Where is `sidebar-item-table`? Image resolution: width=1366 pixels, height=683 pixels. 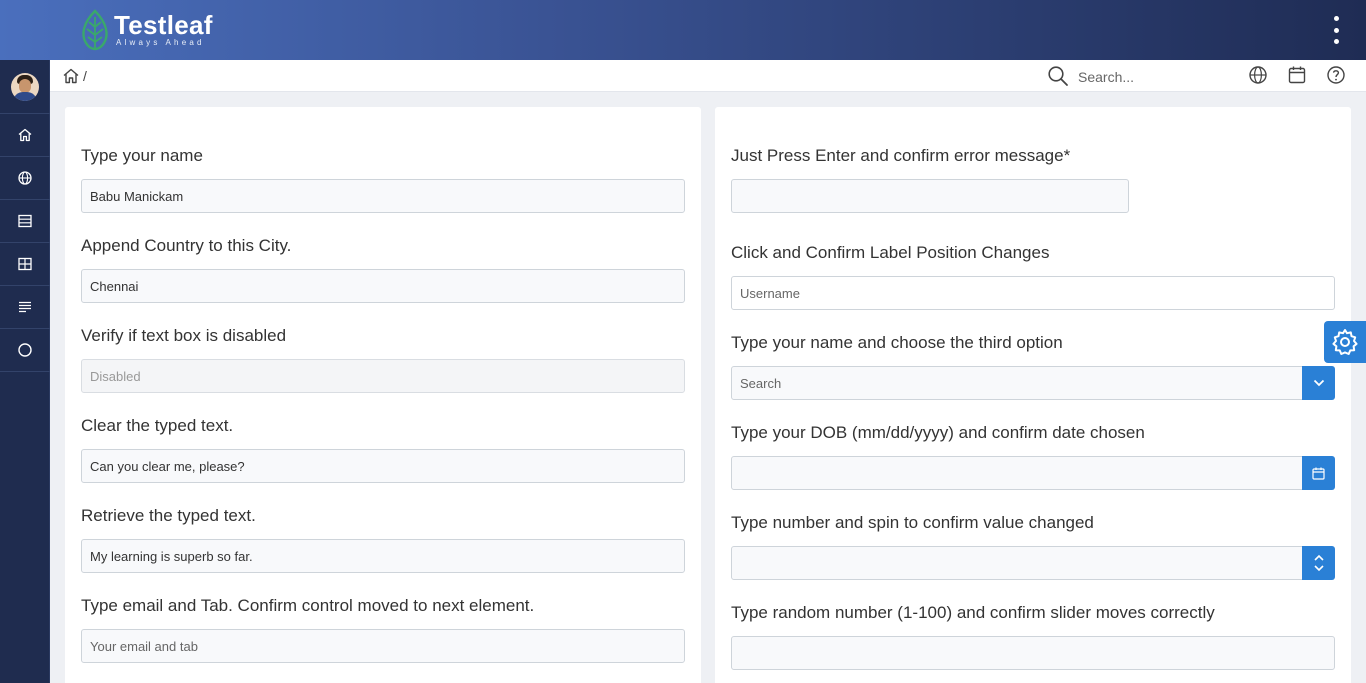 sidebar-item-table is located at coordinates (25, 221).